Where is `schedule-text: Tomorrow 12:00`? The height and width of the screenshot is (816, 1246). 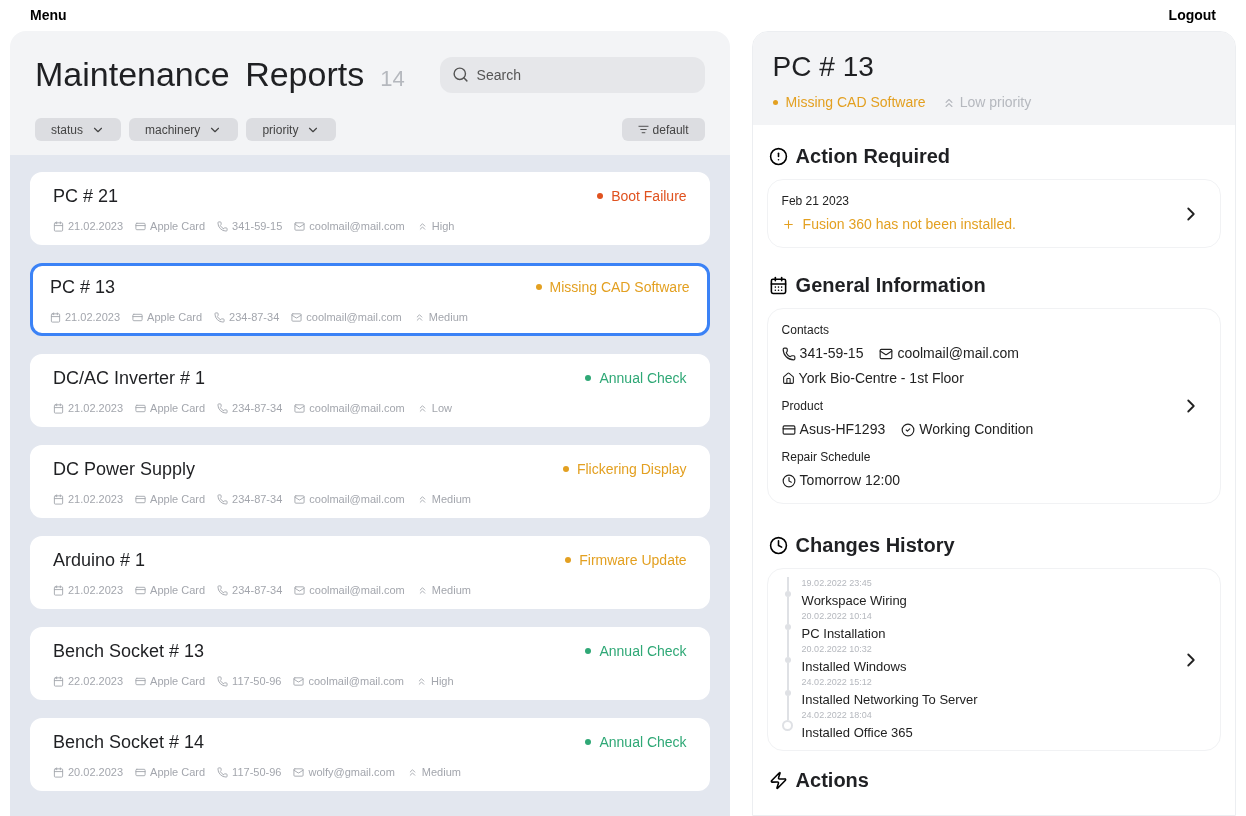
schedule-text: Tomorrow 12:00 is located at coordinates (849, 480).